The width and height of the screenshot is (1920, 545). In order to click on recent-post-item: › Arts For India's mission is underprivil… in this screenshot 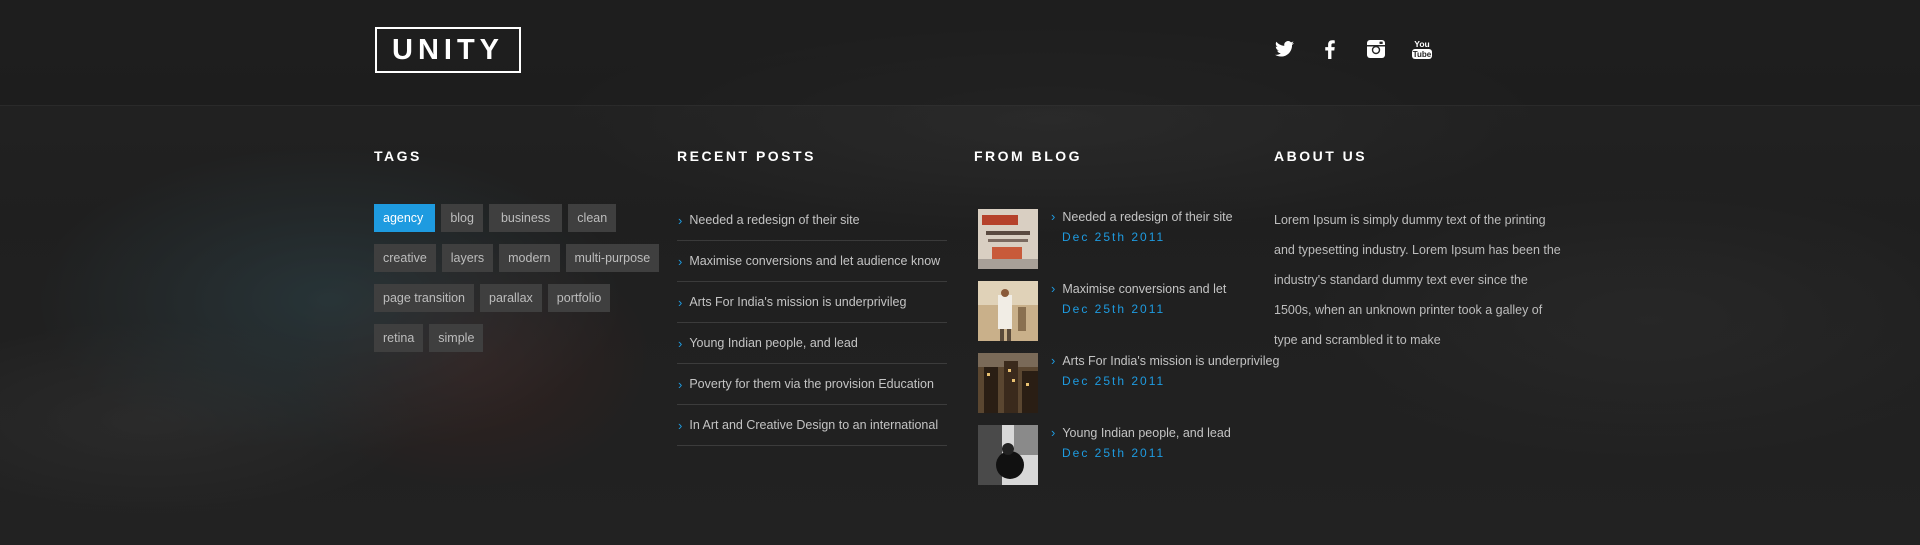, I will do `click(812, 302)`.